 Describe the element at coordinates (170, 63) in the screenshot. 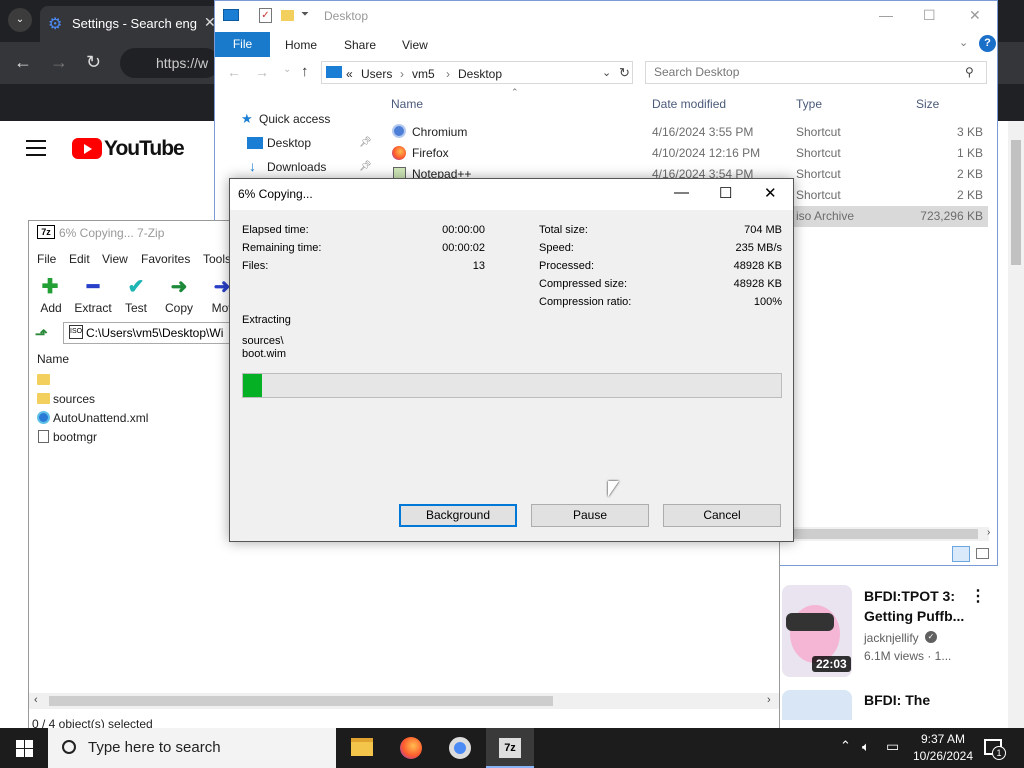

I see `address-bar: https://w` at that location.